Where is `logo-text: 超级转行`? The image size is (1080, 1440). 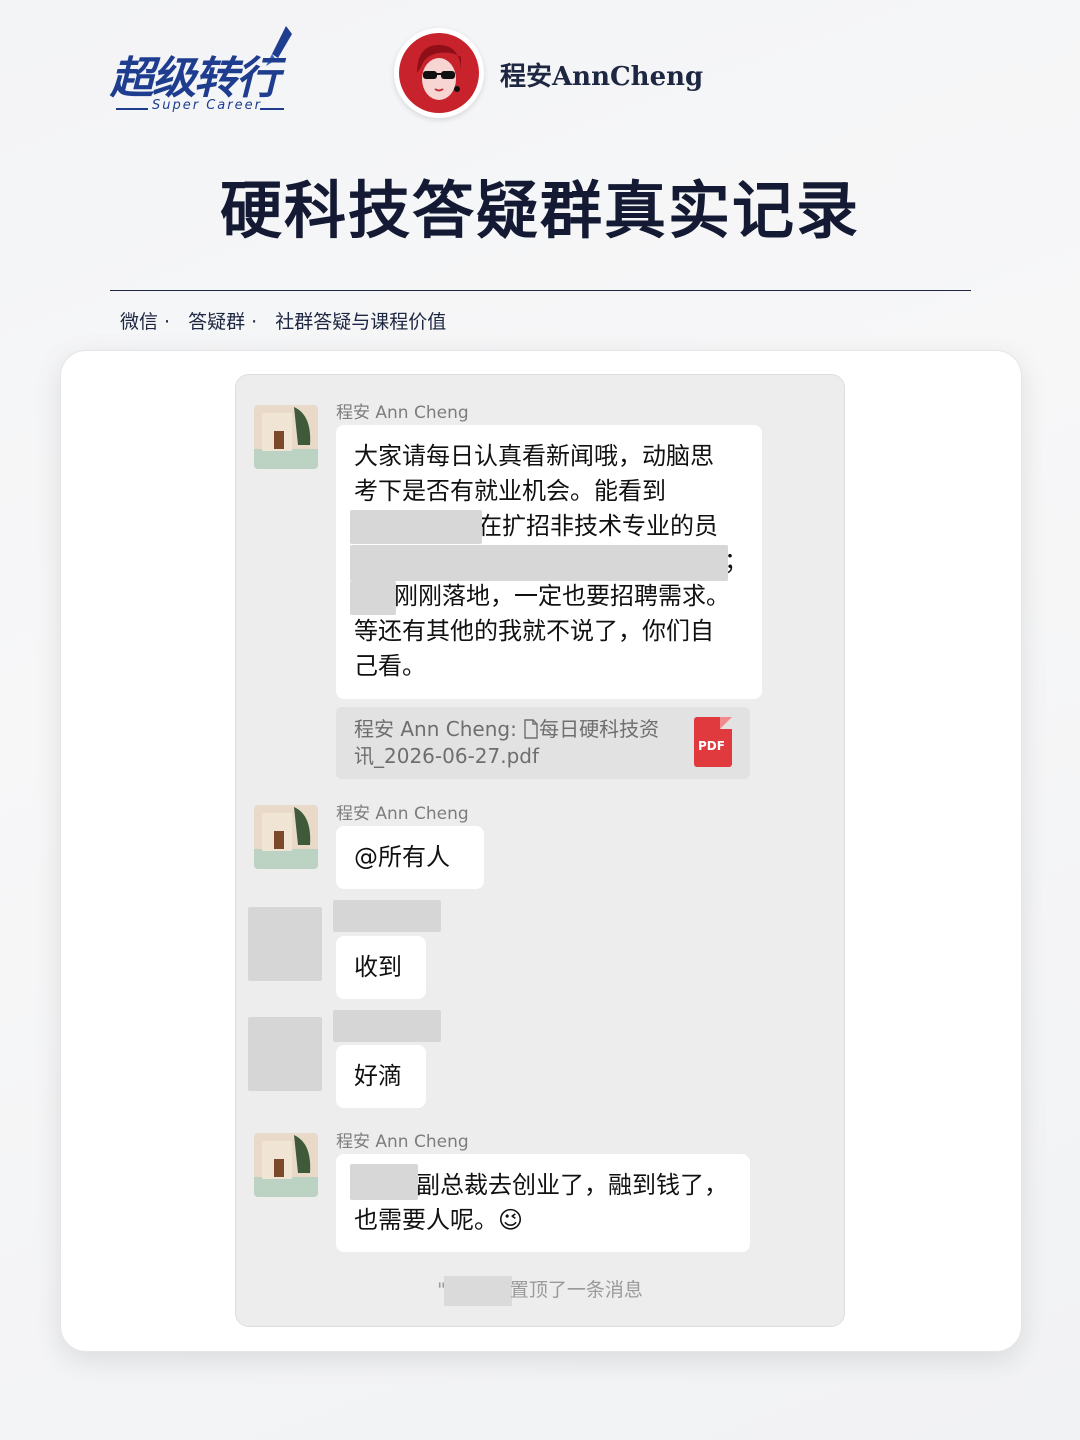 logo-text: 超级转行 is located at coordinates (195, 78).